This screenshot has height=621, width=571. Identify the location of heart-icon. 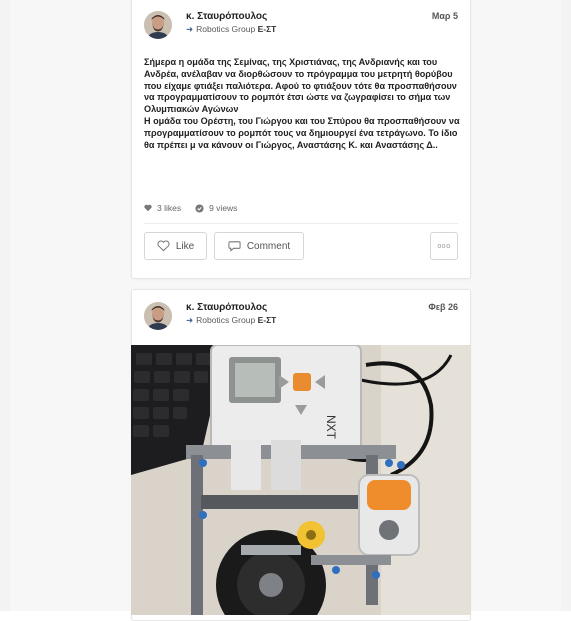
(148, 208).